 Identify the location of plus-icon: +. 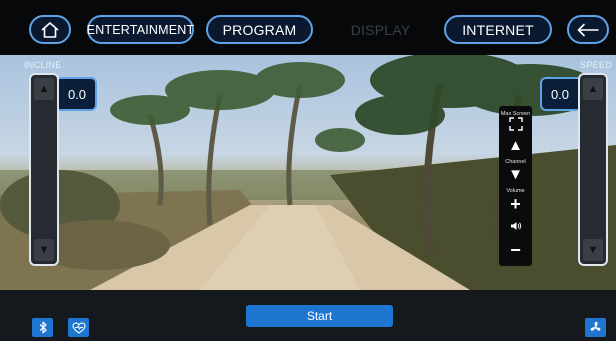
(515, 204).